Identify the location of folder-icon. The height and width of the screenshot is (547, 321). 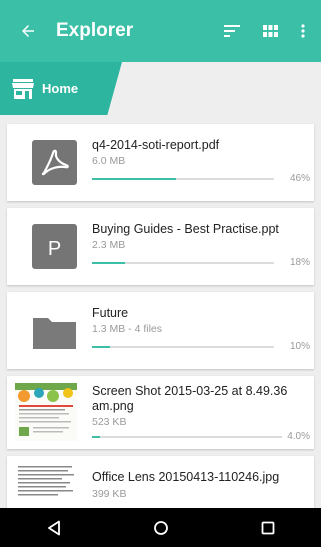
(54, 331).